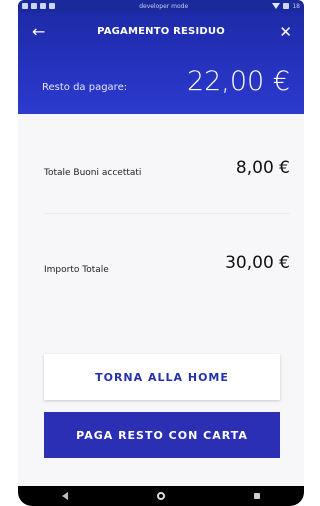  I want to click on lock-icon, so click(52, 6).